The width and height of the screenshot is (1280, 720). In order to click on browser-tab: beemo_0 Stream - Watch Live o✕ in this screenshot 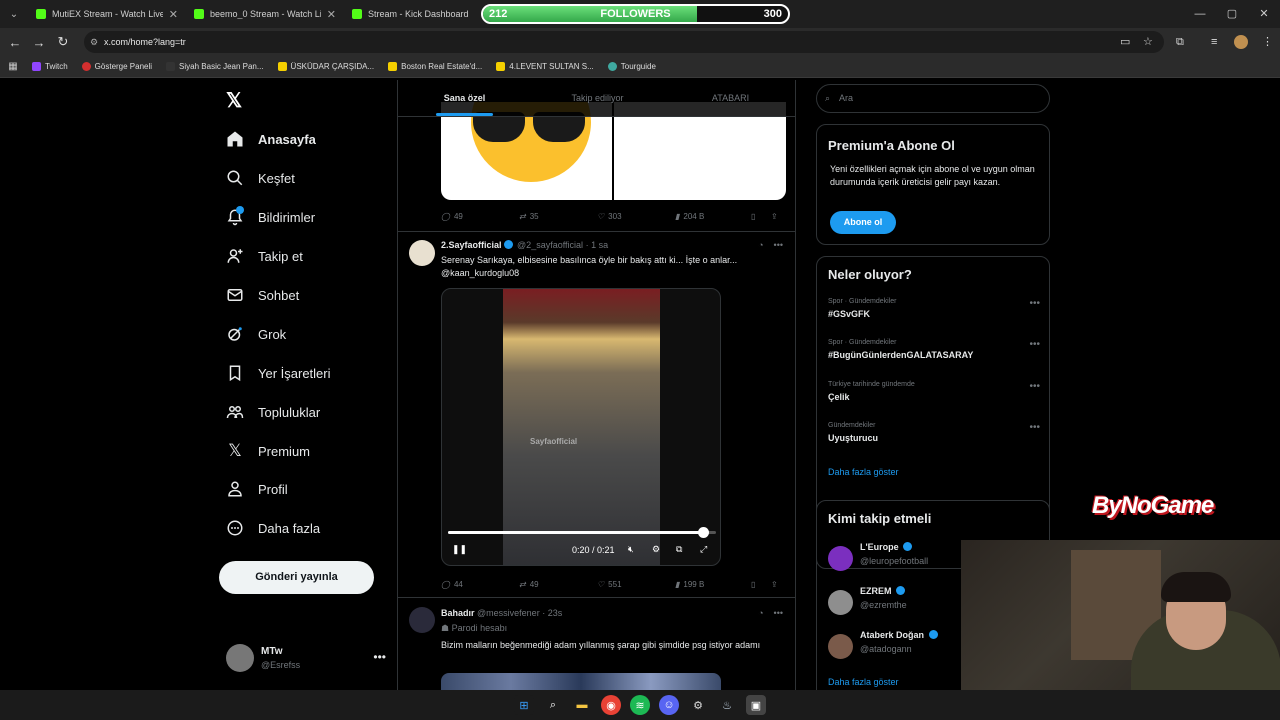, I will do `click(265, 14)`.